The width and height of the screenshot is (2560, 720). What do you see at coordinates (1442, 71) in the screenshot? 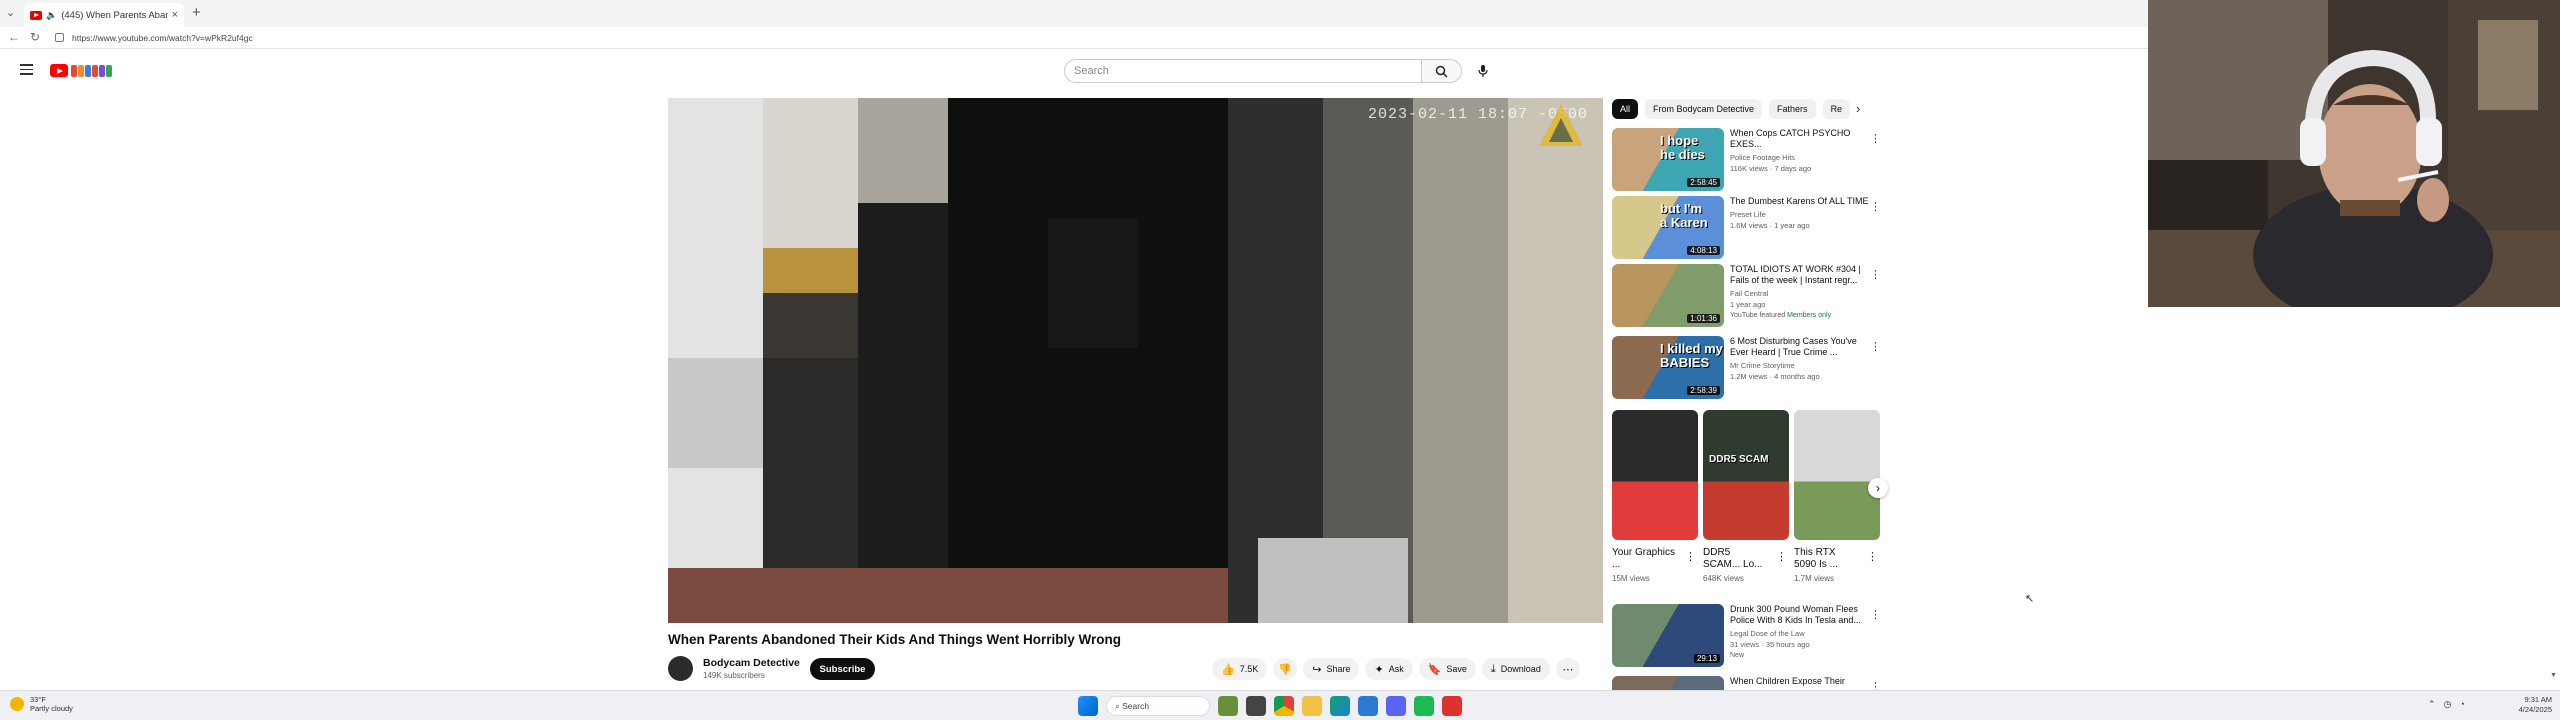
I see `search-button` at bounding box center [1442, 71].